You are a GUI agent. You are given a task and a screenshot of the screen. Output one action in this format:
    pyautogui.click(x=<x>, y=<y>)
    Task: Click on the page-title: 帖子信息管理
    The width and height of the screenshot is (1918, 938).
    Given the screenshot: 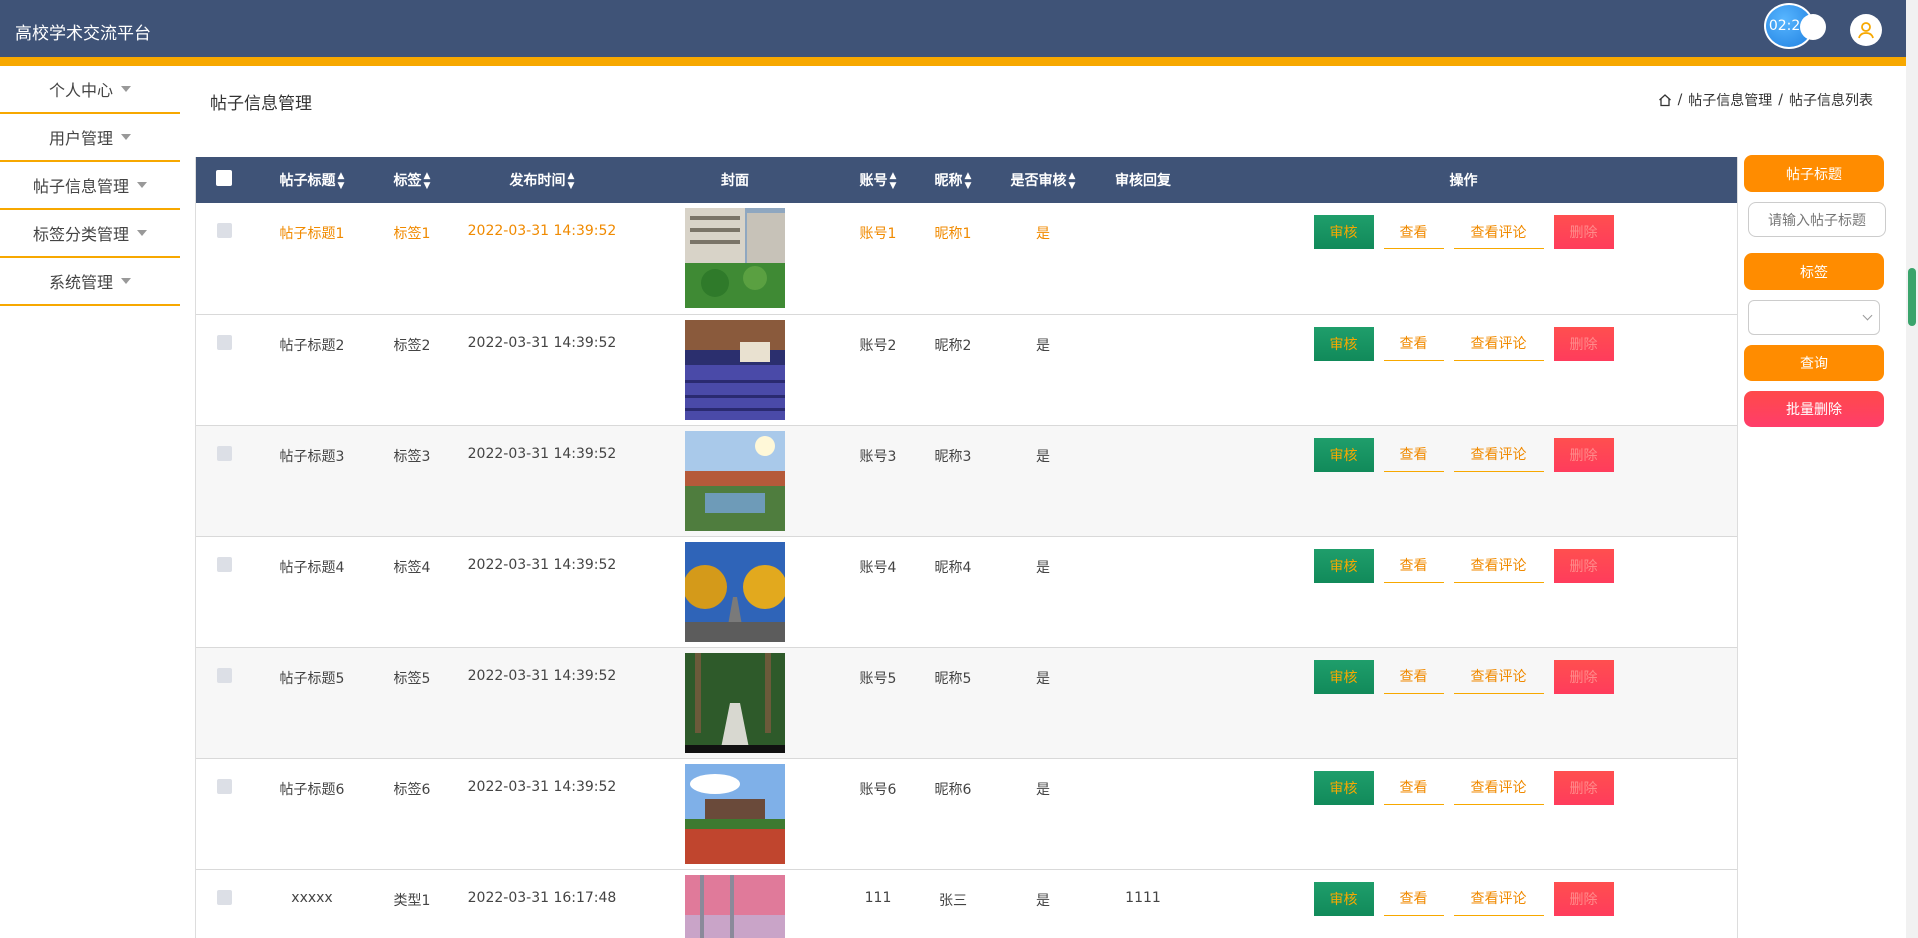 What is the action you would take?
    pyautogui.click(x=261, y=104)
    